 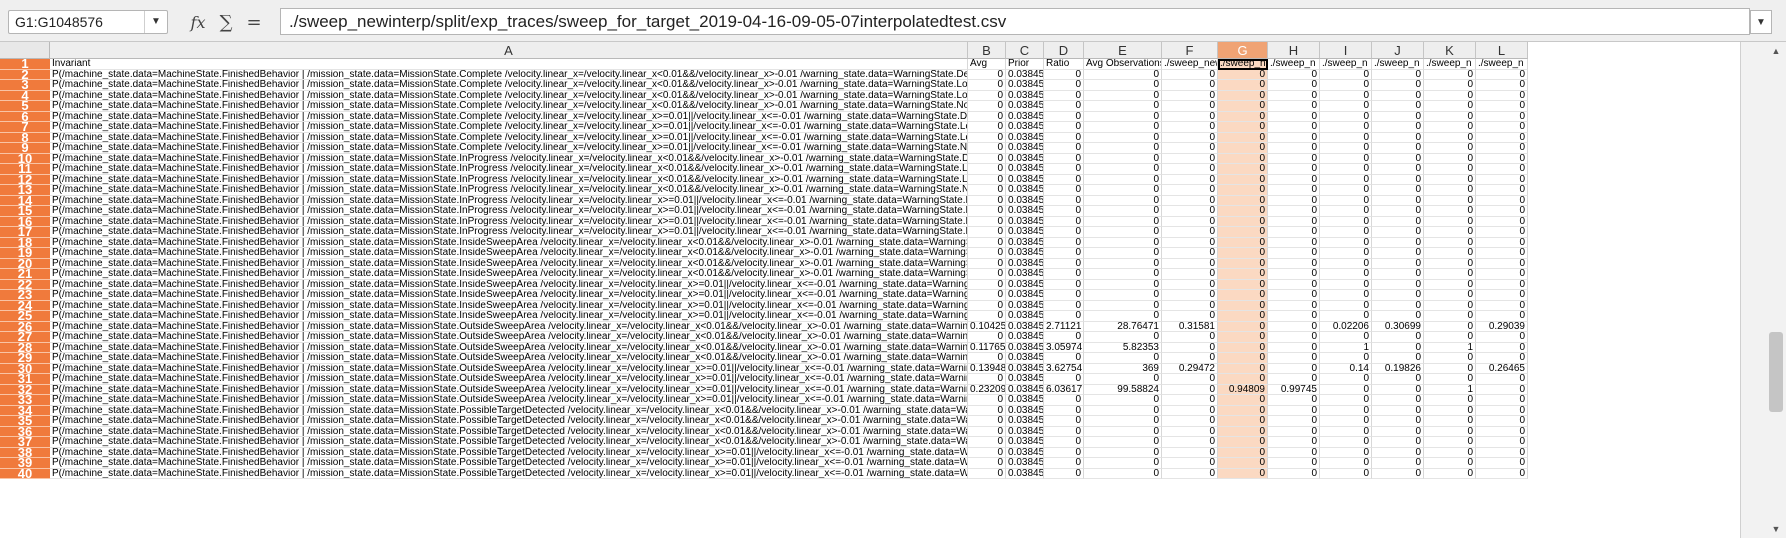 What do you see at coordinates (1502, 347) in the screenshot?
I see `cell-l28: 0` at bounding box center [1502, 347].